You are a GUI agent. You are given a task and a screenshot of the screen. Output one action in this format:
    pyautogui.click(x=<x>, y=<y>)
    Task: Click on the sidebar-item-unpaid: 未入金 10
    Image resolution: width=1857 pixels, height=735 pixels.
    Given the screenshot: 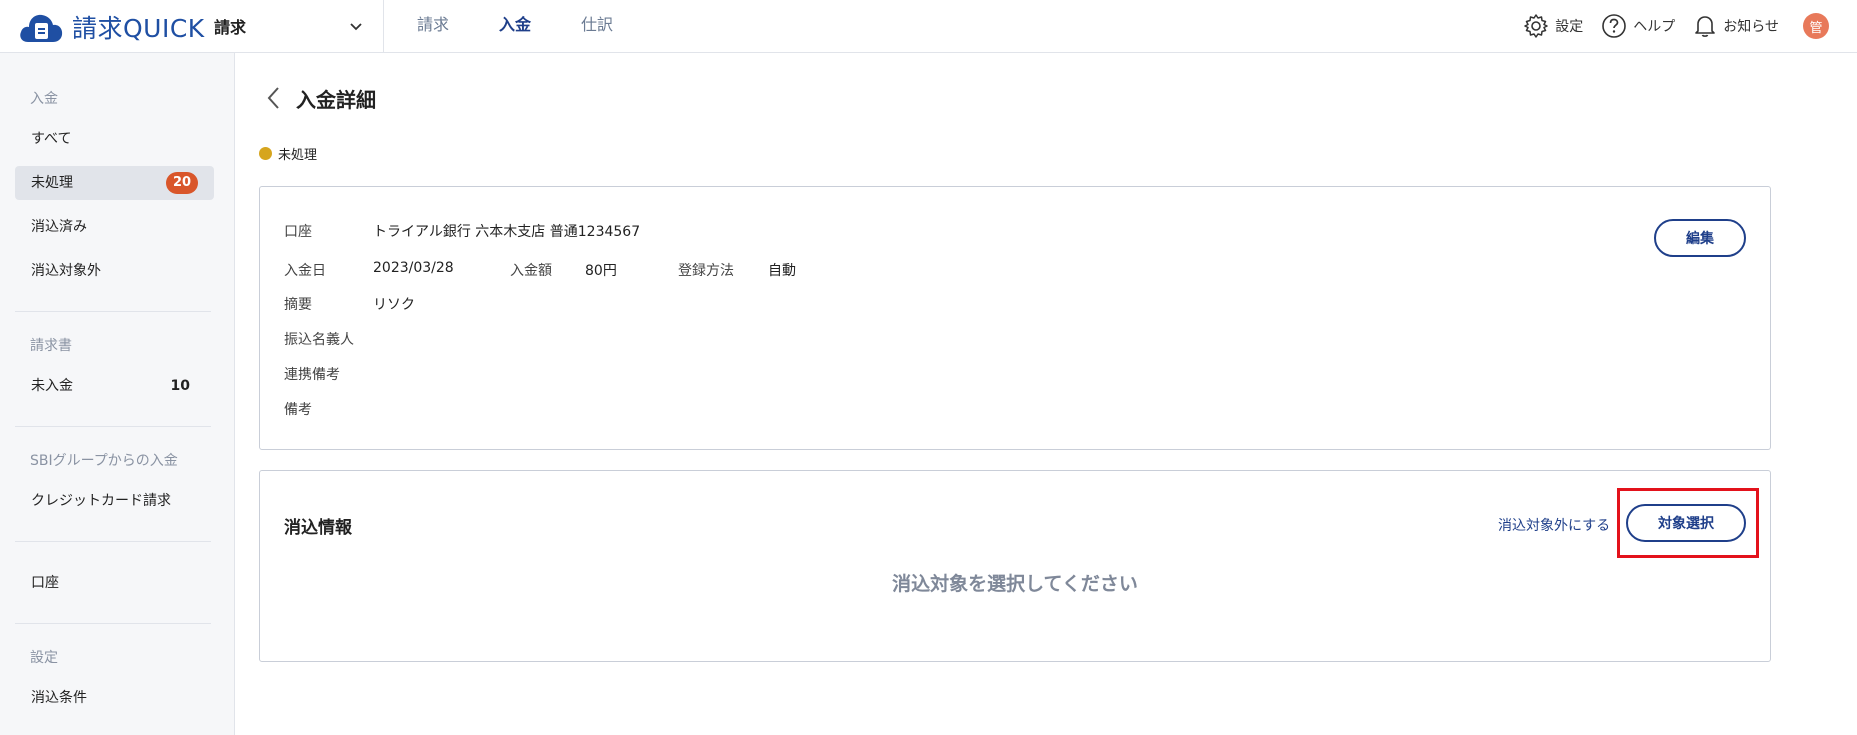 What is the action you would take?
    pyautogui.click(x=114, y=386)
    